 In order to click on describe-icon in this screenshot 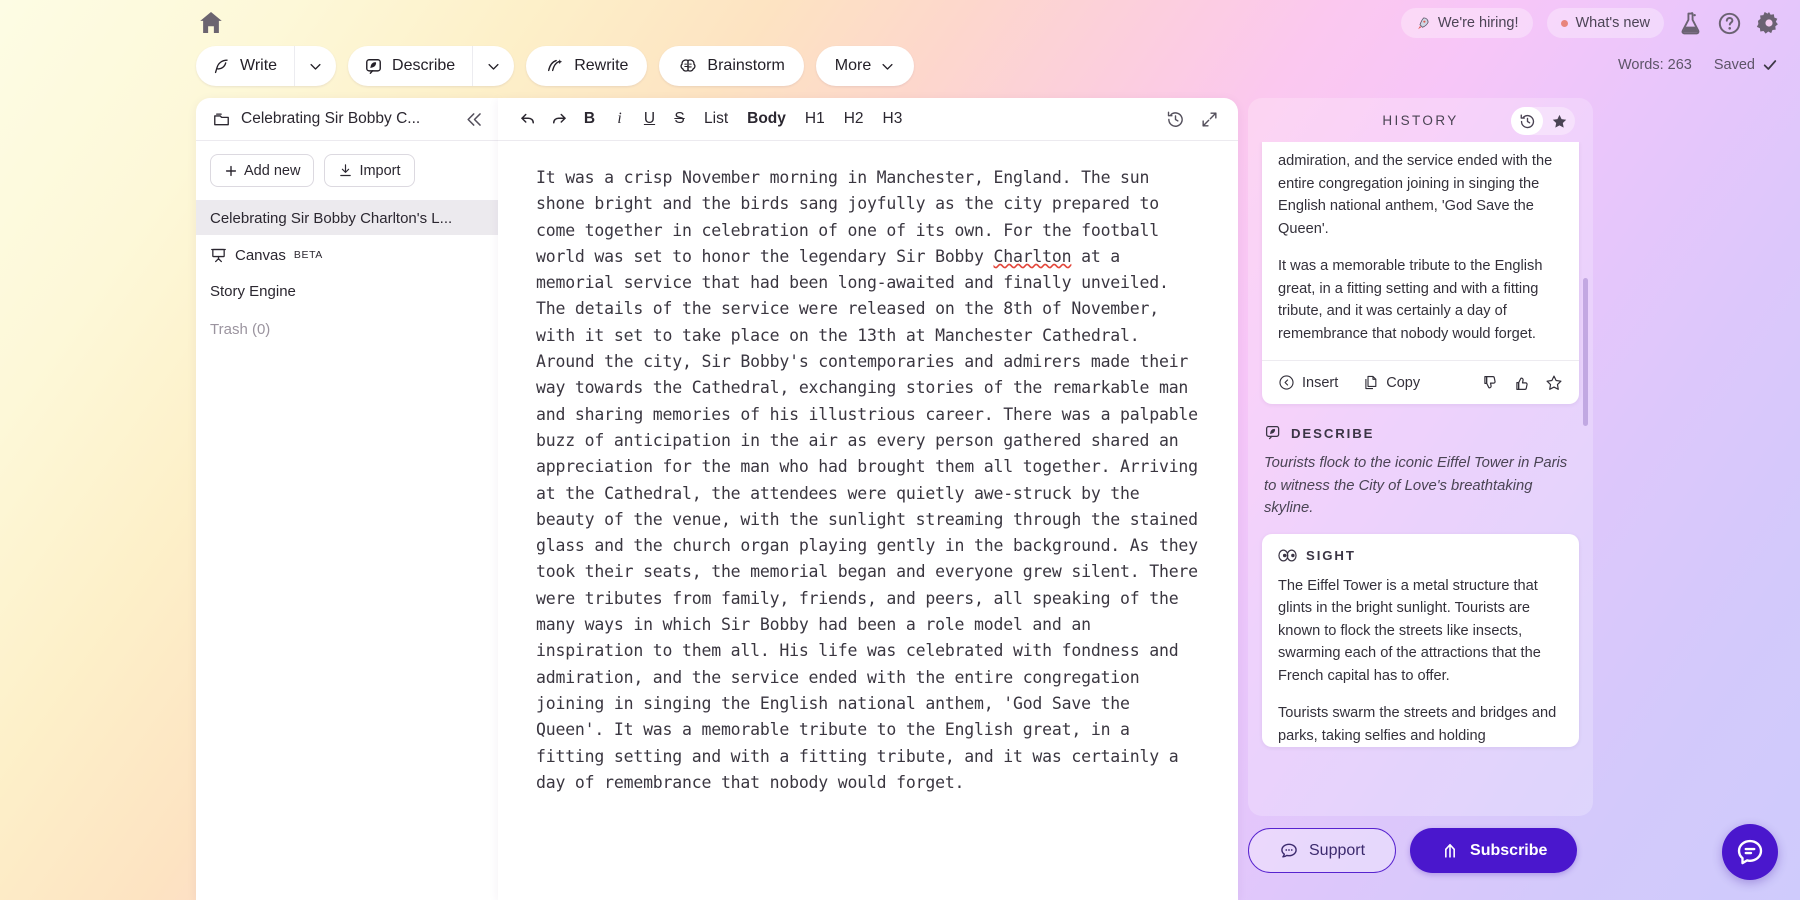, I will do `click(1272, 432)`.